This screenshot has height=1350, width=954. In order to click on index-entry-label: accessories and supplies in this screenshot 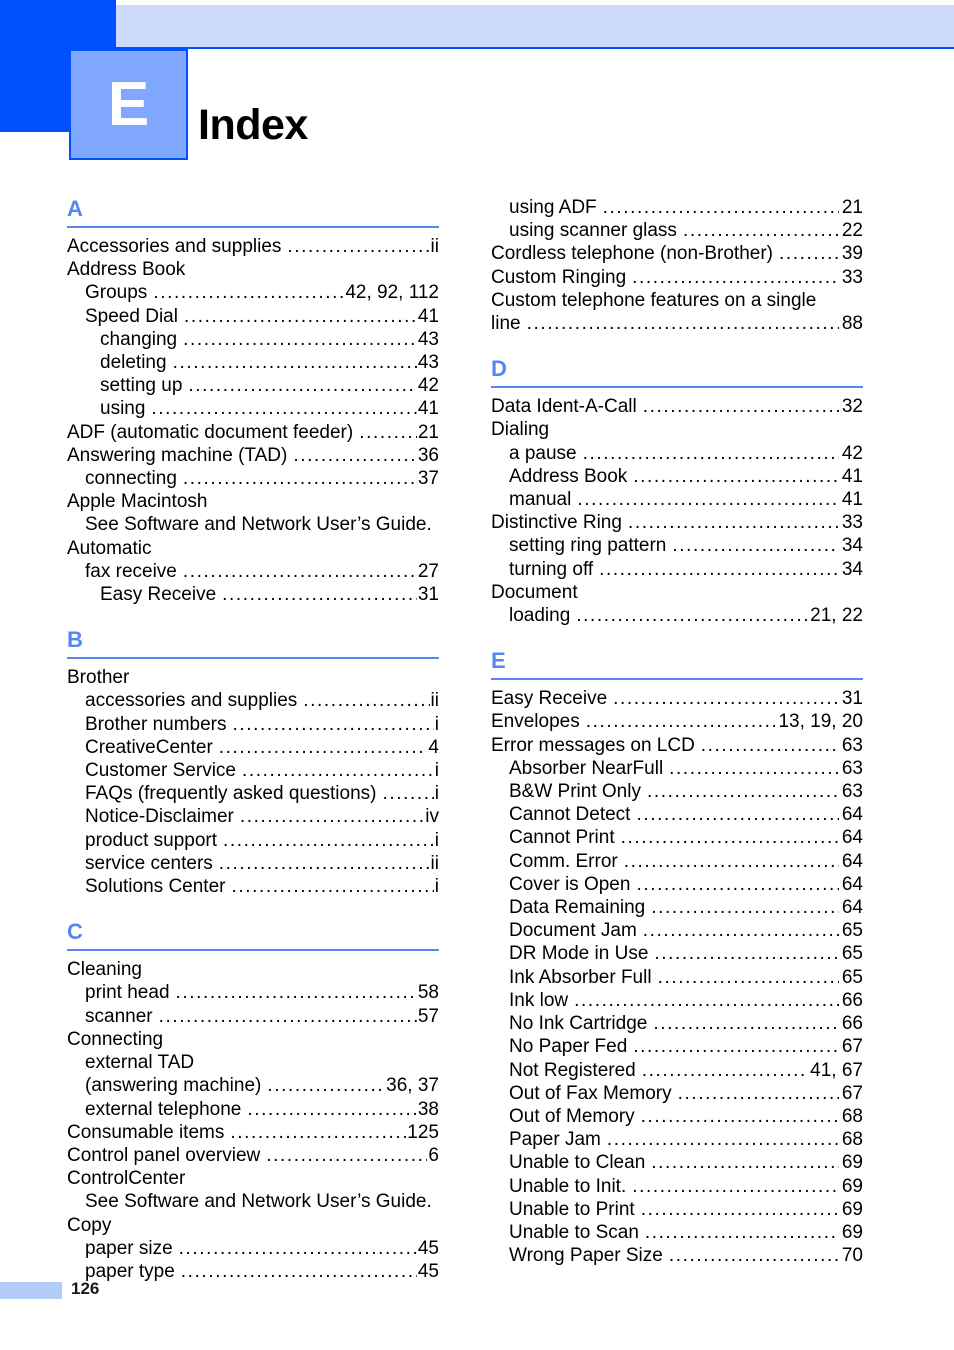, I will do `click(191, 701)`.